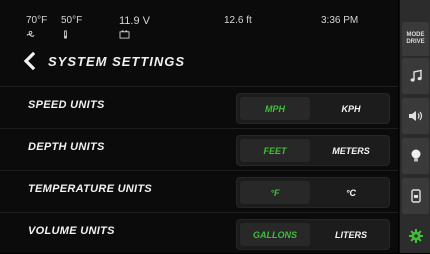 The image size is (430, 254). Describe the element at coordinates (71, 231) in the screenshot. I see `setting-label: VOLUME UNITS` at that location.